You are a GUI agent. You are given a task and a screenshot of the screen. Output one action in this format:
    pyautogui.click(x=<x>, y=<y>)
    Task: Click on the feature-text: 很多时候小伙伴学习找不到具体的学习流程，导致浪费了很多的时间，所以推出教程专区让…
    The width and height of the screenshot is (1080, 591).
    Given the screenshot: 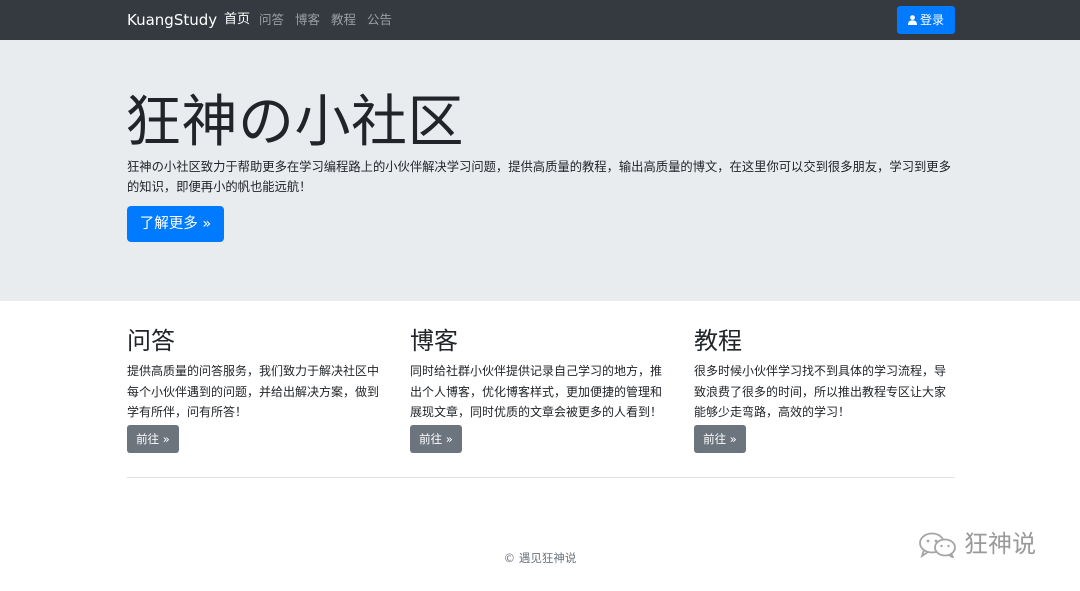 What is the action you would take?
    pyautogui.click(x=820, y=391)
    